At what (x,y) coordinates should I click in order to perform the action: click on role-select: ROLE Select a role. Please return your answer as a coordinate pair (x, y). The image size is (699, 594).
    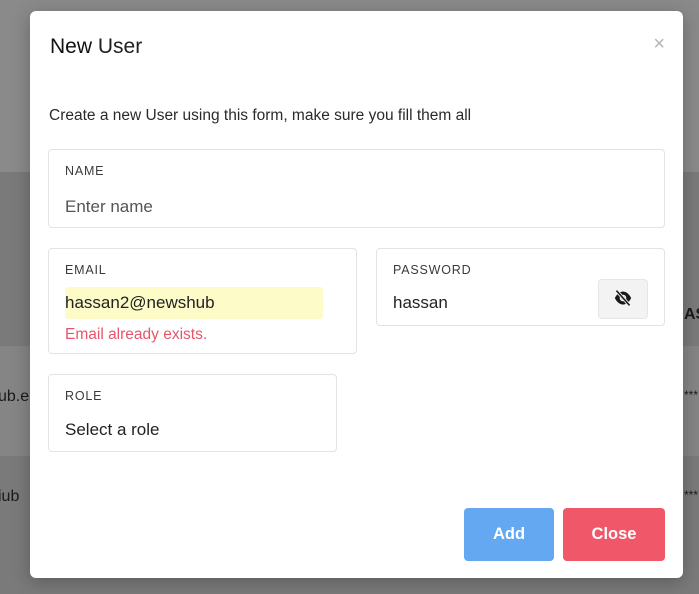
    Looking at the image, I should click on (192, 413).